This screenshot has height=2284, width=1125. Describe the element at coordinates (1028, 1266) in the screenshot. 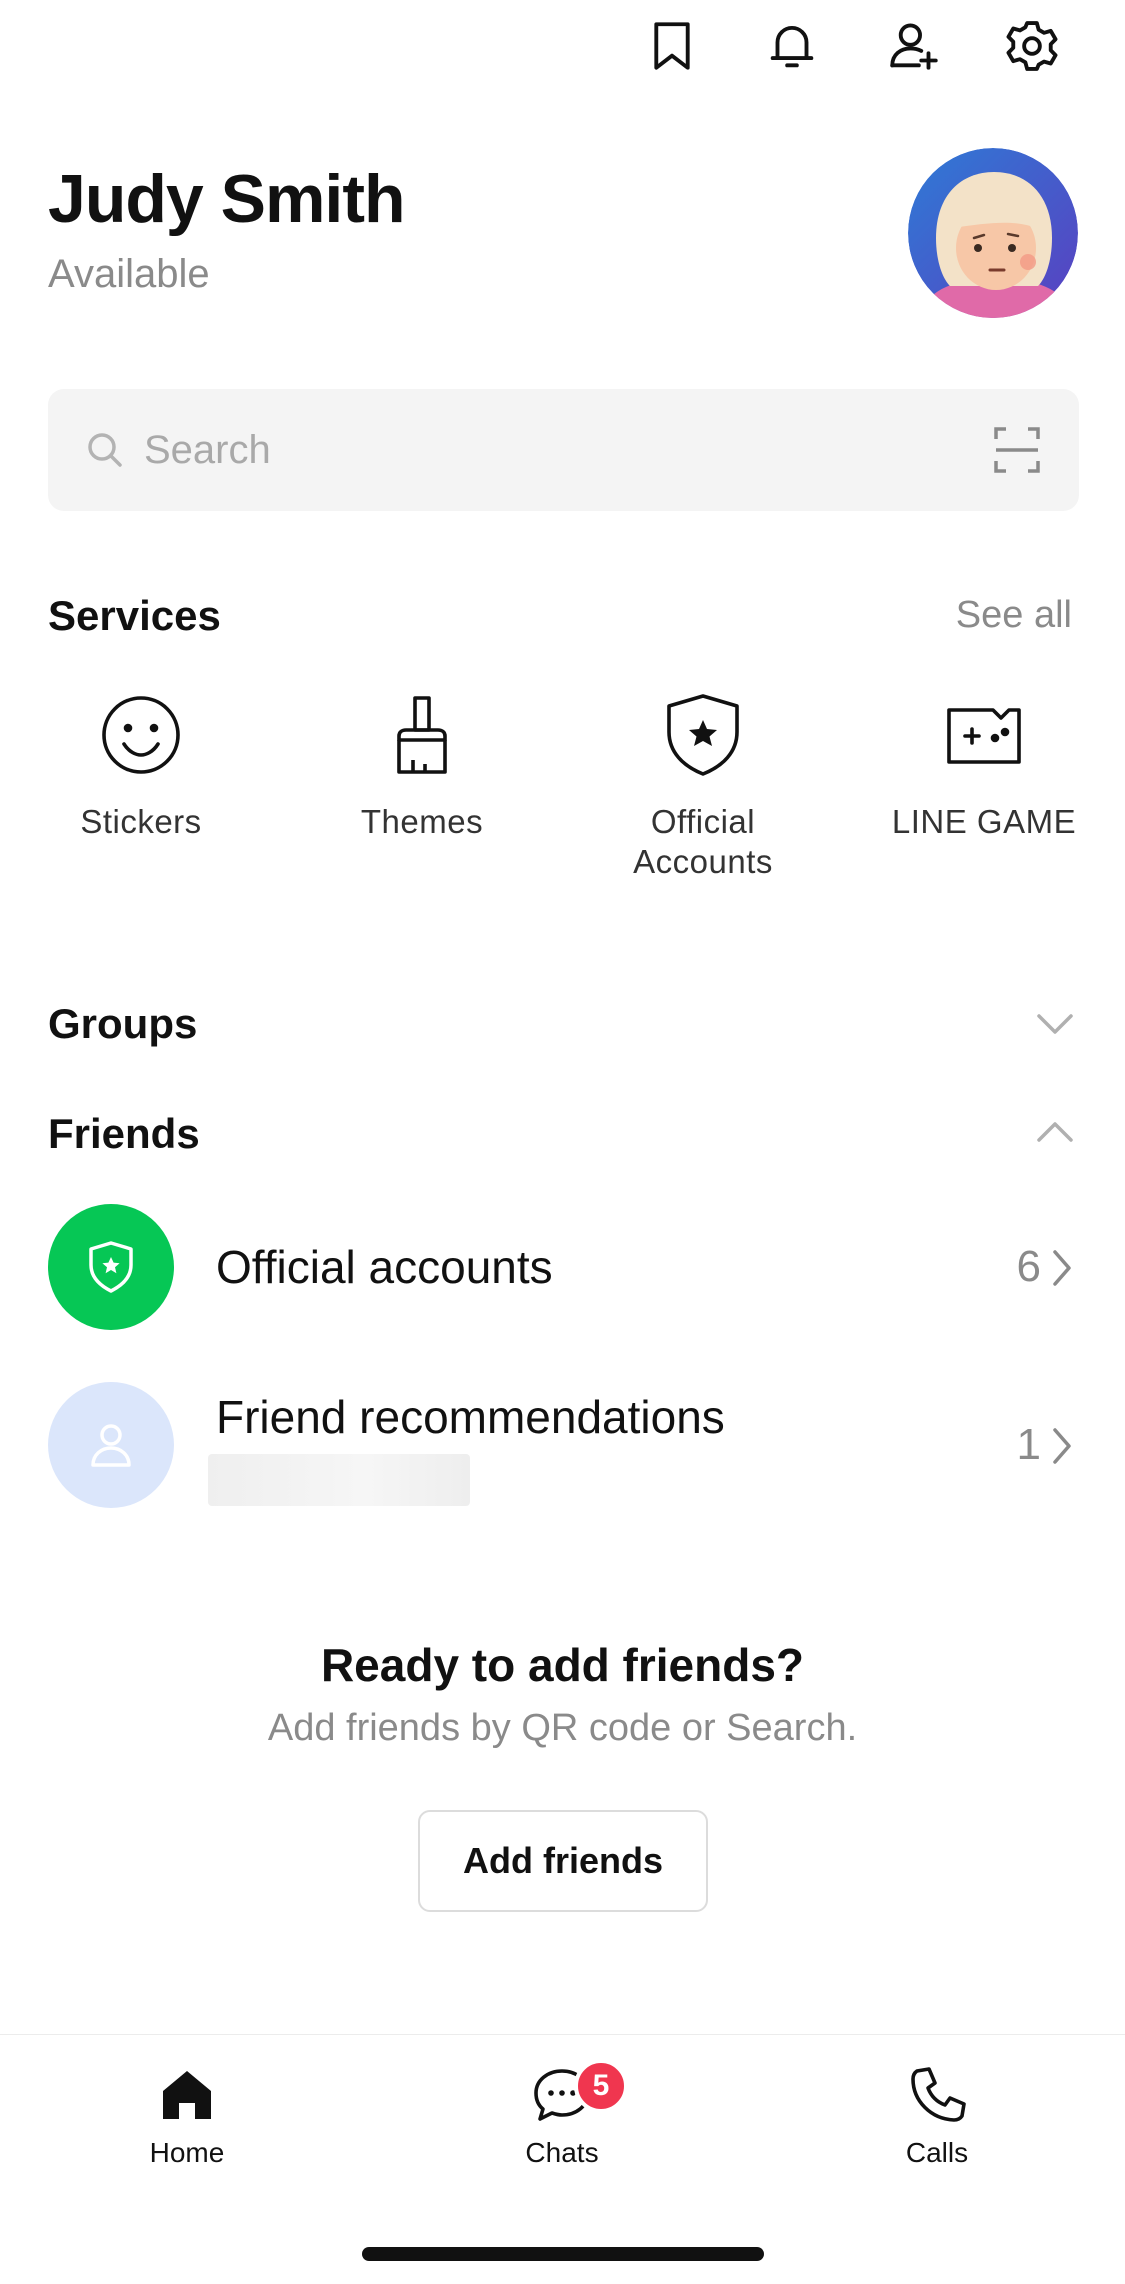

I see `friend-row-count: 6` at that location.